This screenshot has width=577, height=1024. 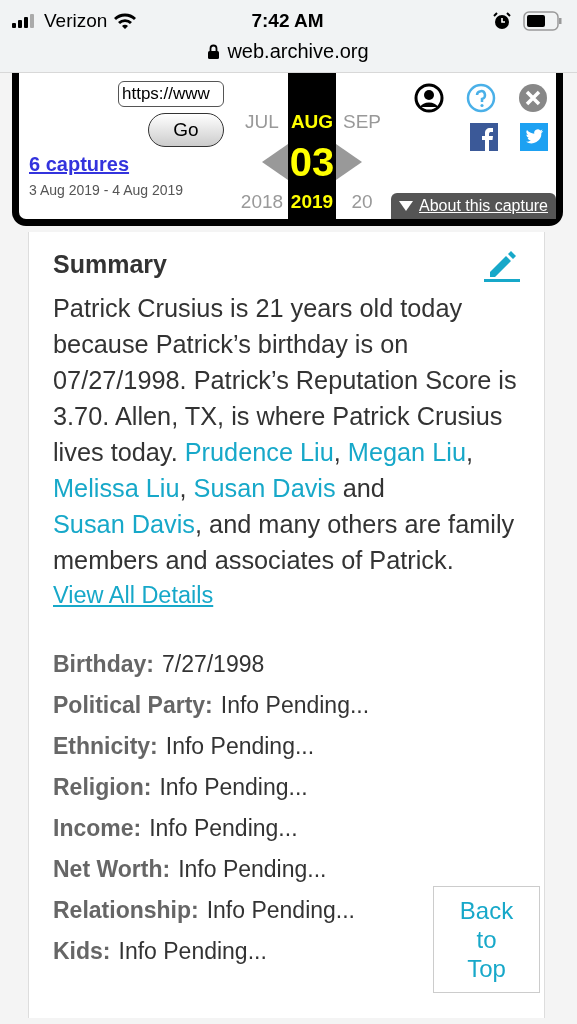 I want to click on back-to-top-button: Back to Top, so click(x=486, y=939).